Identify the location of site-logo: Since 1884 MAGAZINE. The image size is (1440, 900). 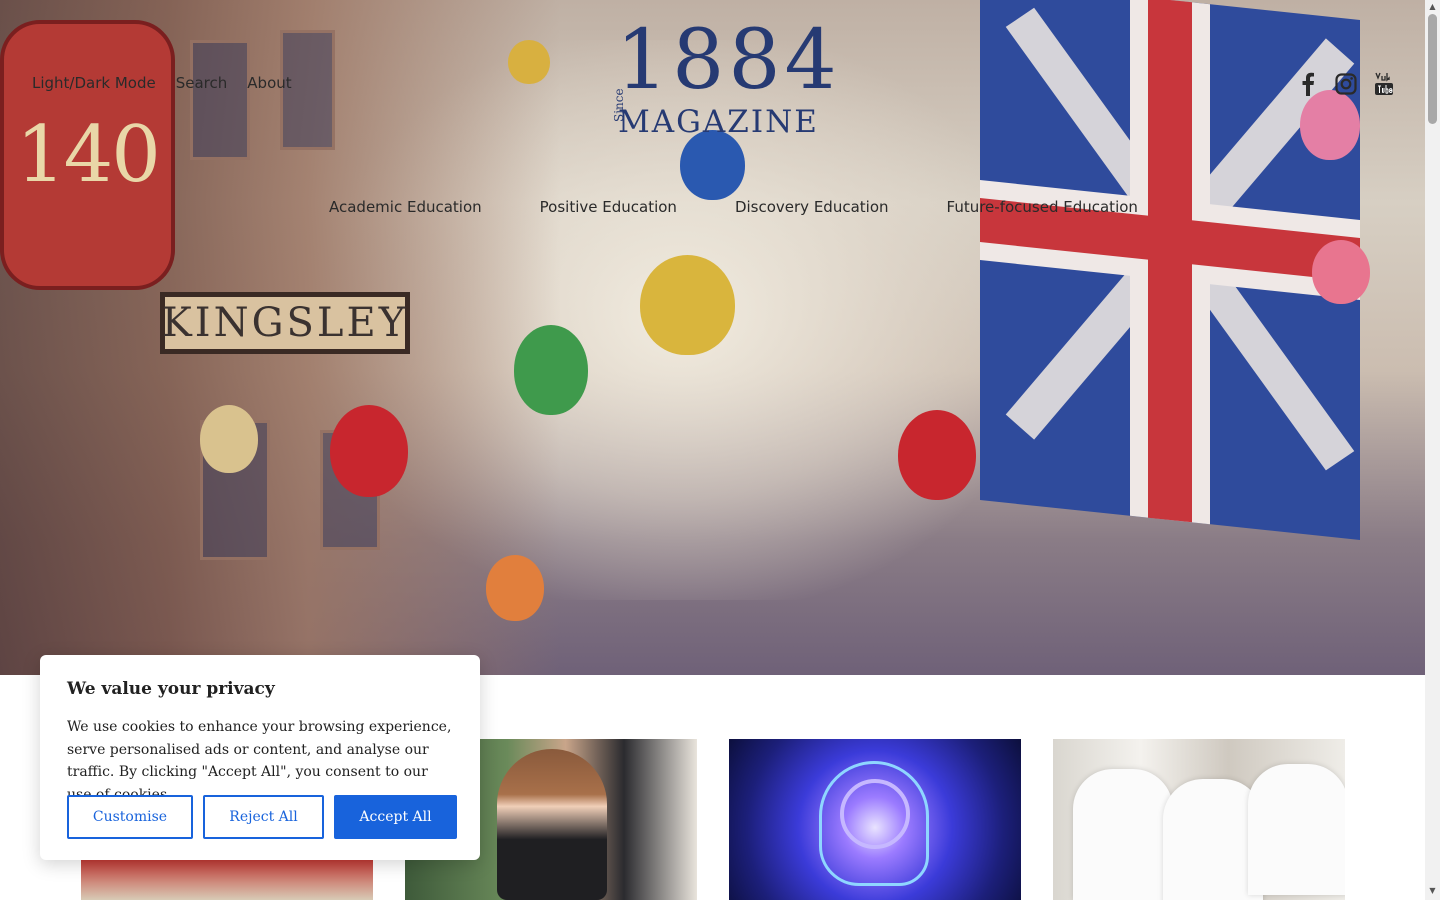
(723, 83).